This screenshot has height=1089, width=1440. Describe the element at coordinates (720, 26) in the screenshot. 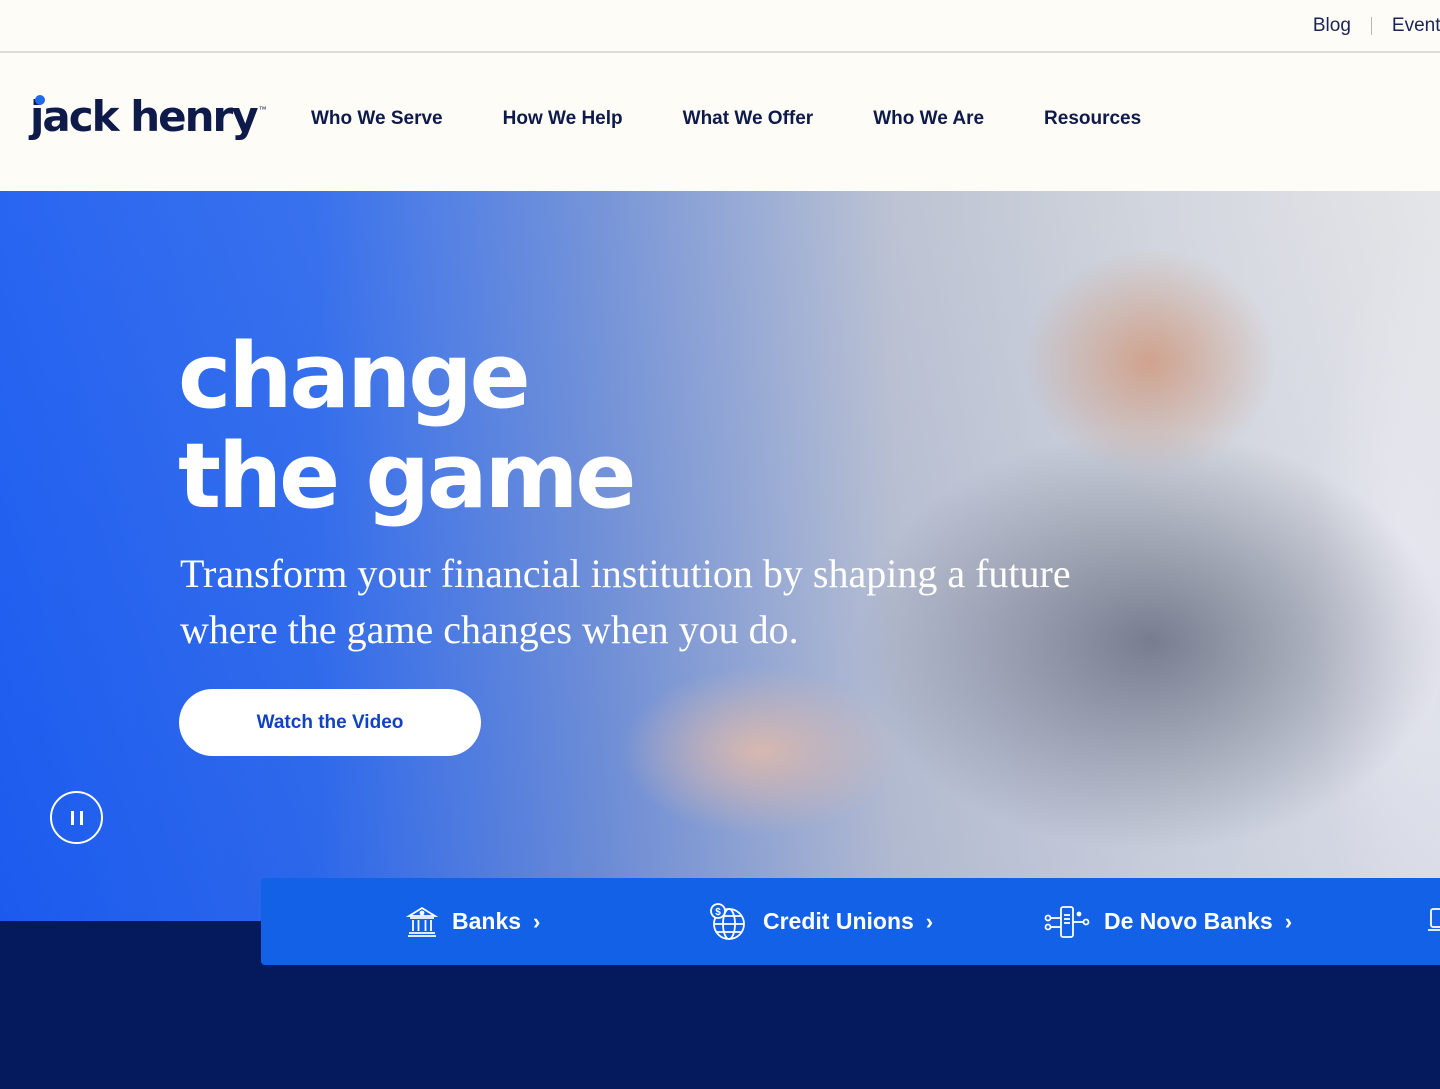

I see `utility-bar: Blog Events` at that location.